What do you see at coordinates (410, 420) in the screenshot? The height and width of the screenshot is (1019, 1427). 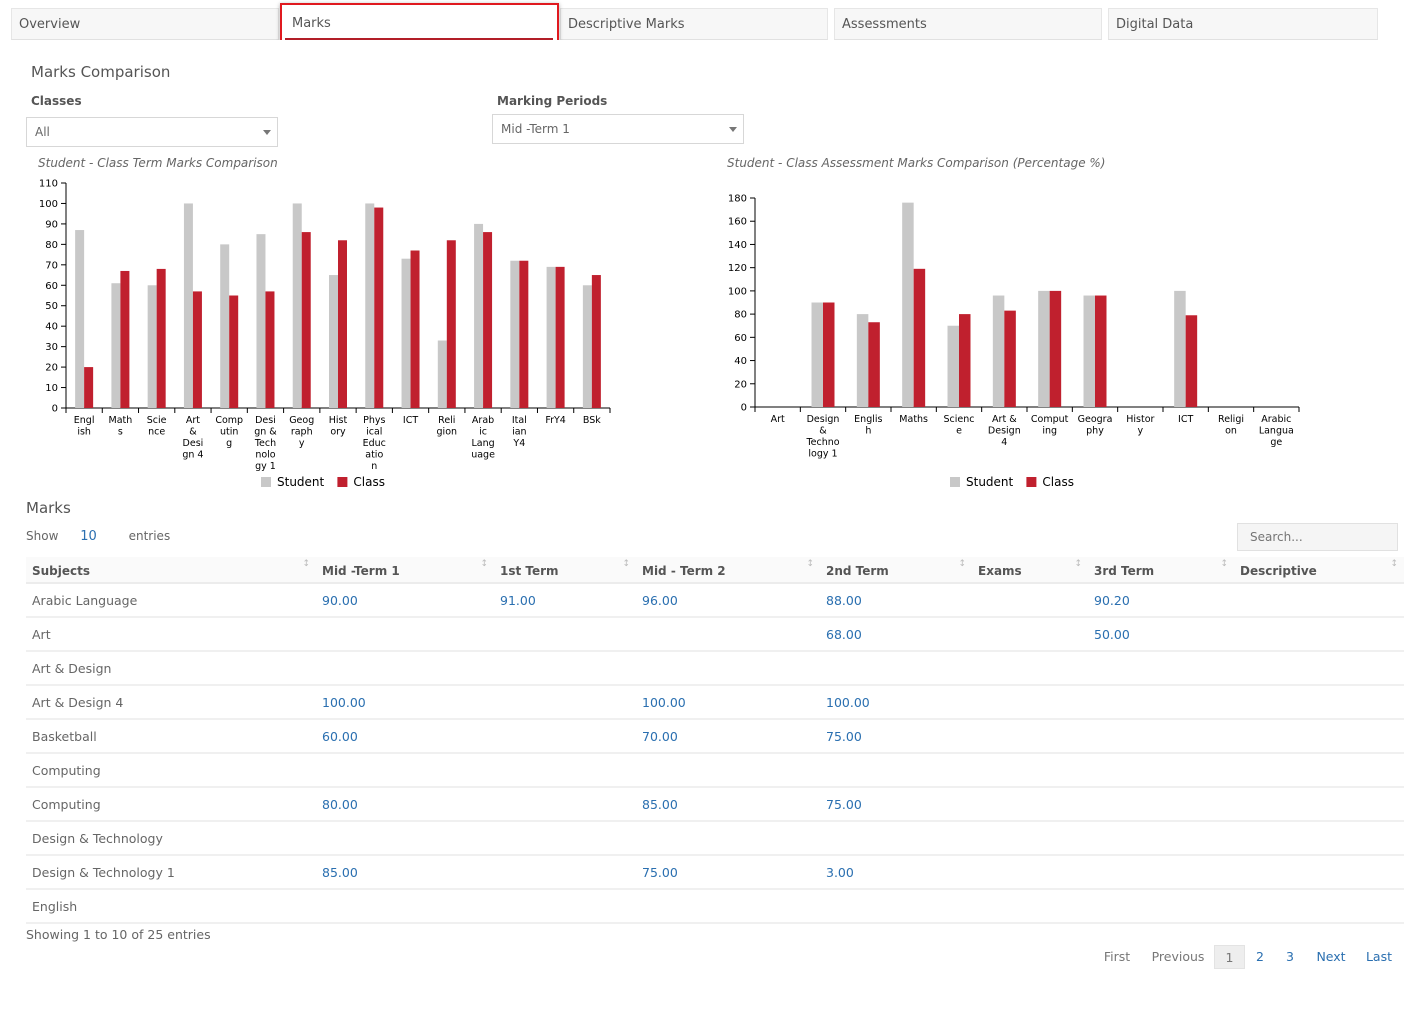 I see `x-tick-label-line: ICT` at bounding box center [410, 420].